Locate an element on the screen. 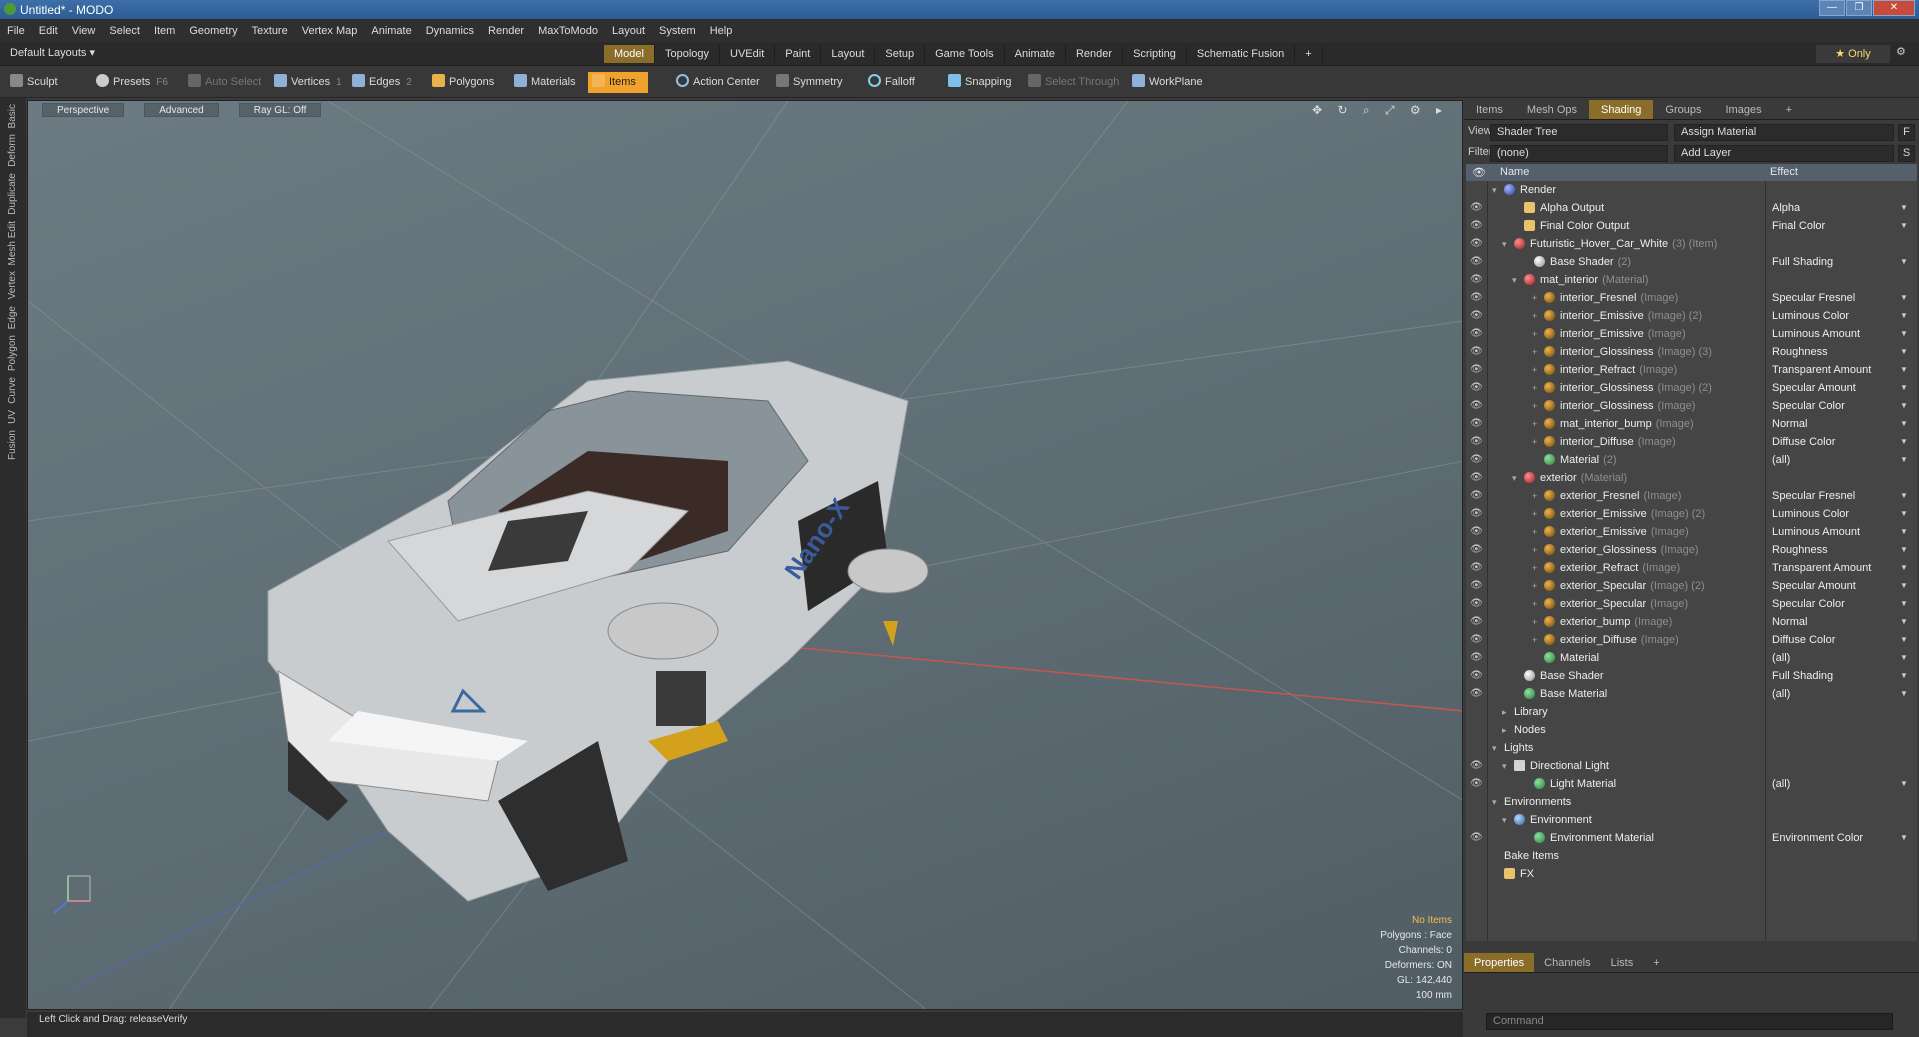  menu-view: View is located at coordinates (84, 31).